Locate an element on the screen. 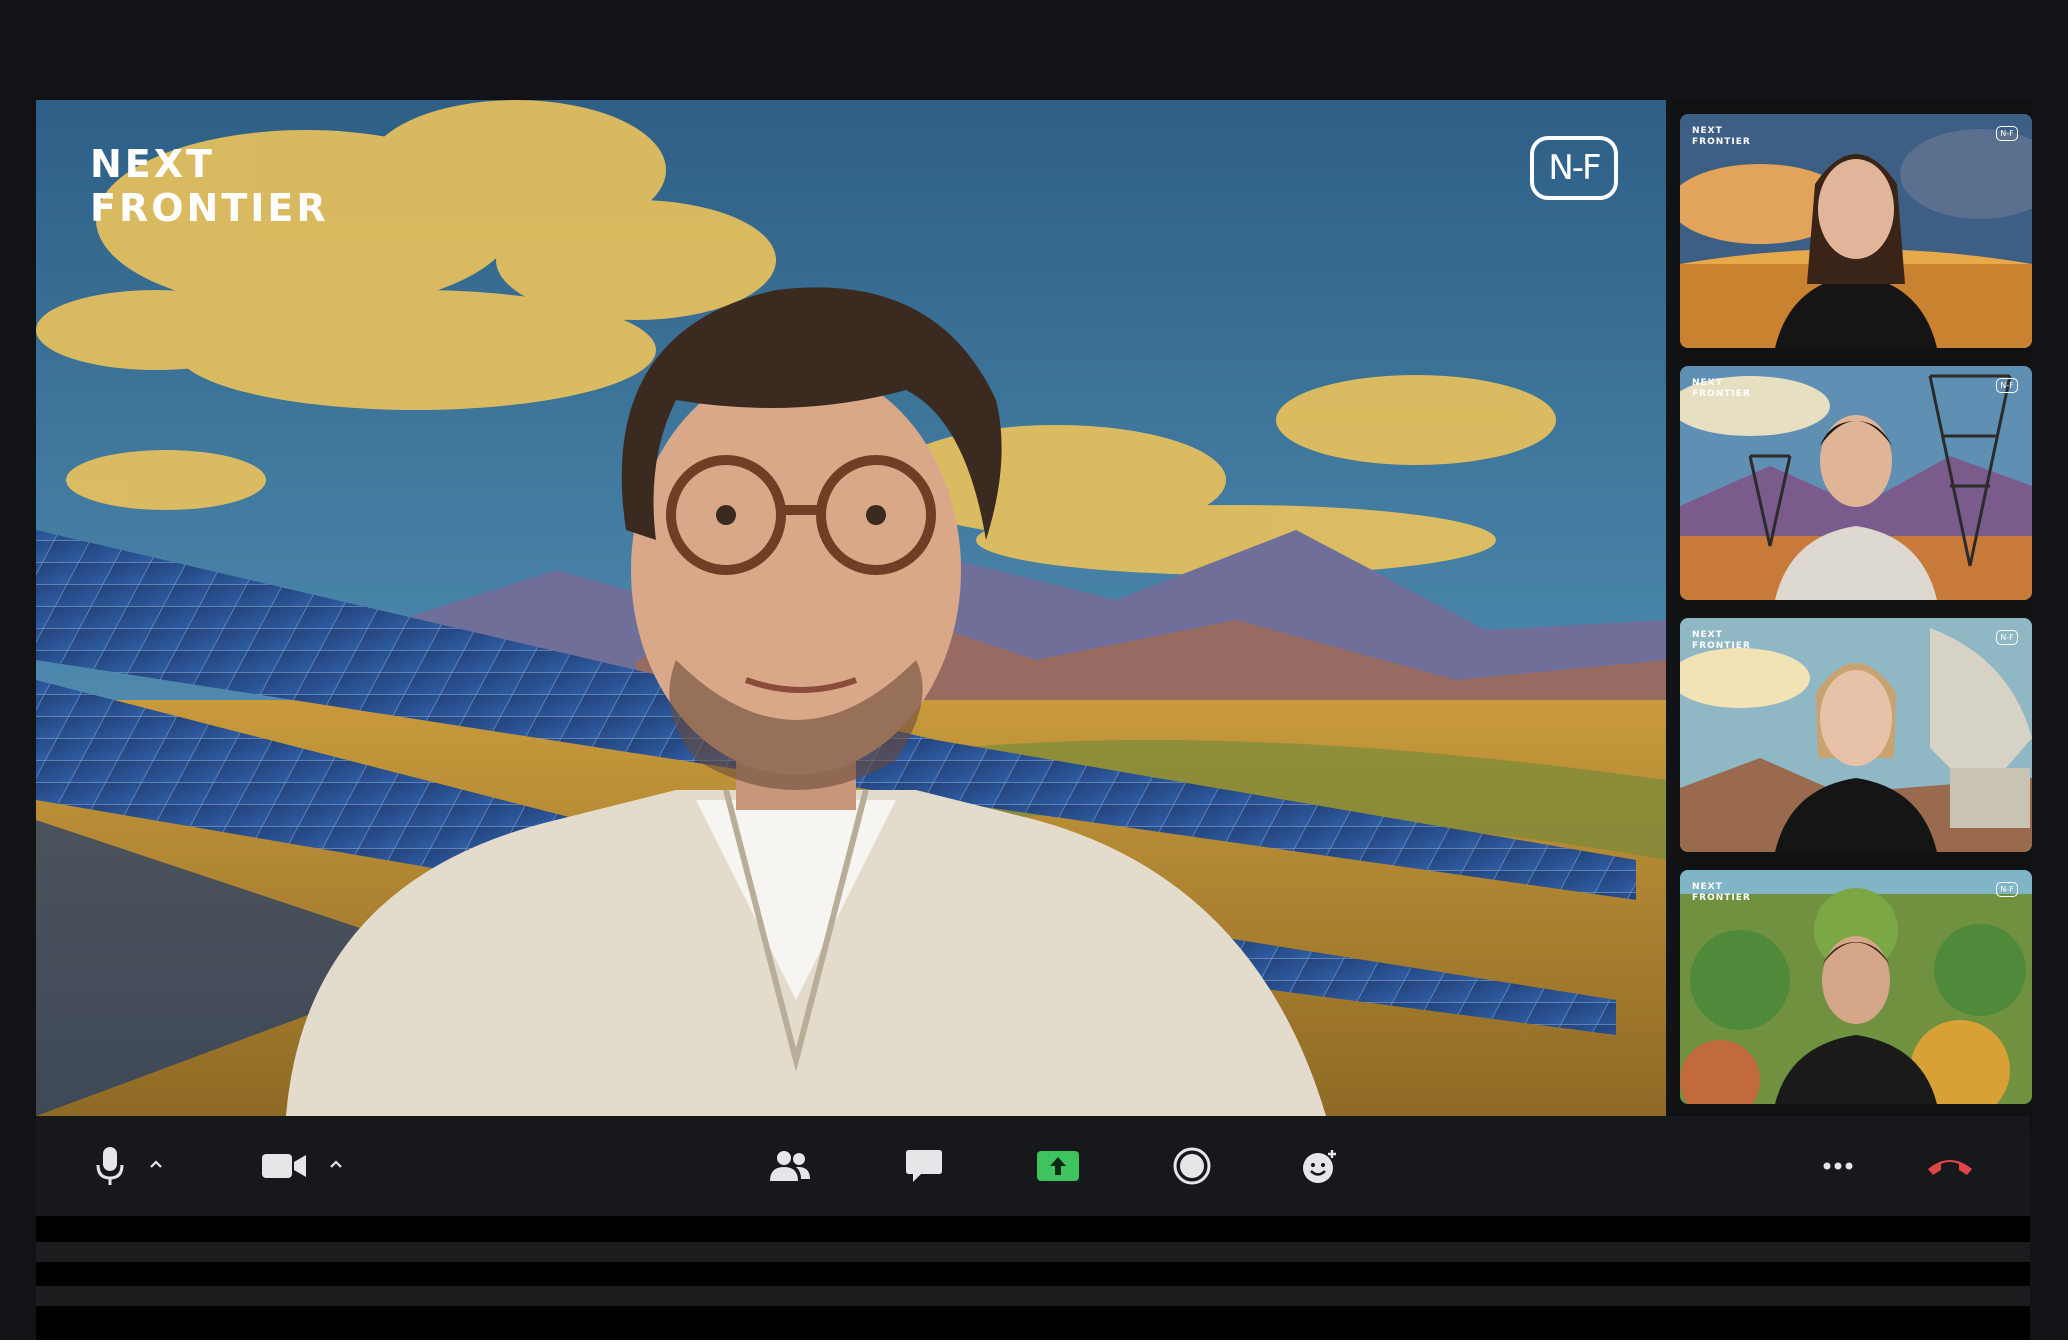  reactions-icon is located at coordinates (1319, 1166).